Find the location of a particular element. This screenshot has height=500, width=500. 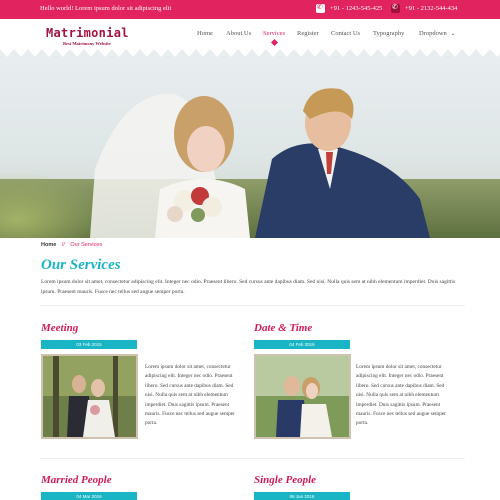

nav-register: Register is located at coordinates (308, 33).